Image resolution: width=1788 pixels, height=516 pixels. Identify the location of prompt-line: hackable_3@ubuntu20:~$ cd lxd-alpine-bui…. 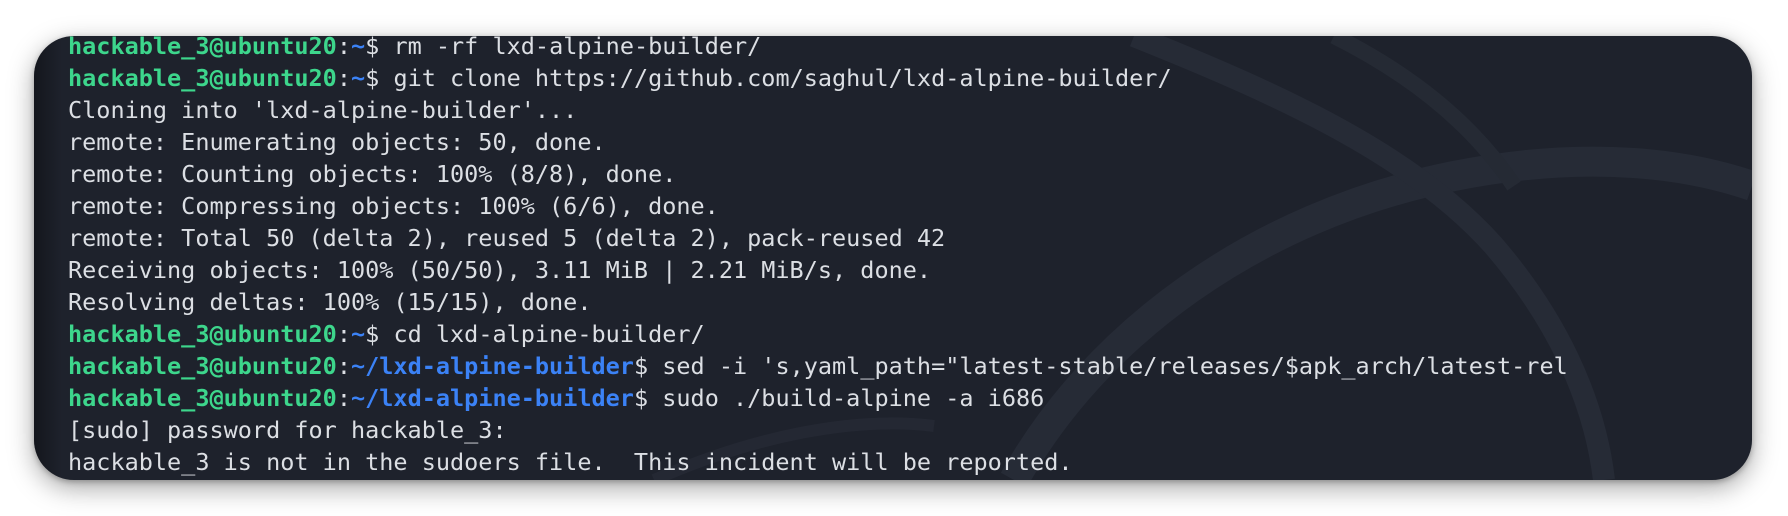
(818, 334).